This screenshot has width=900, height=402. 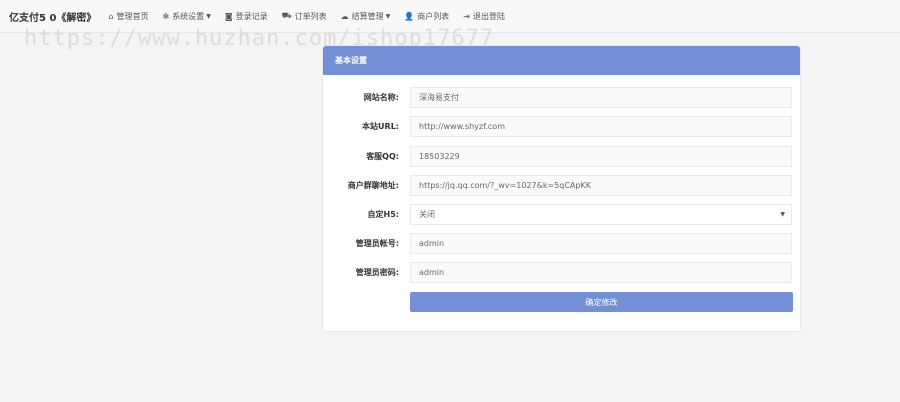 I want to click on gear-icon: ✻, so click(x=166, y=16).